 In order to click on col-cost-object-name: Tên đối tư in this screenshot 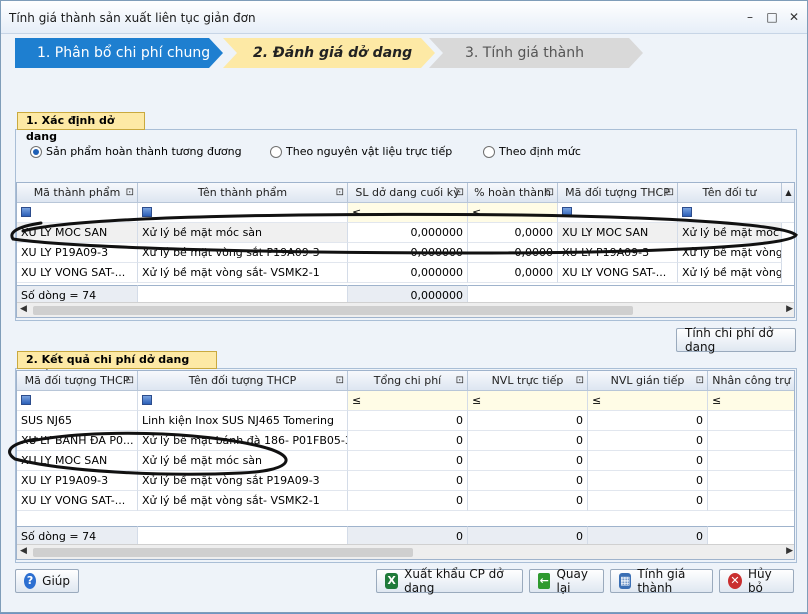, I will do `click(730, 193)`.